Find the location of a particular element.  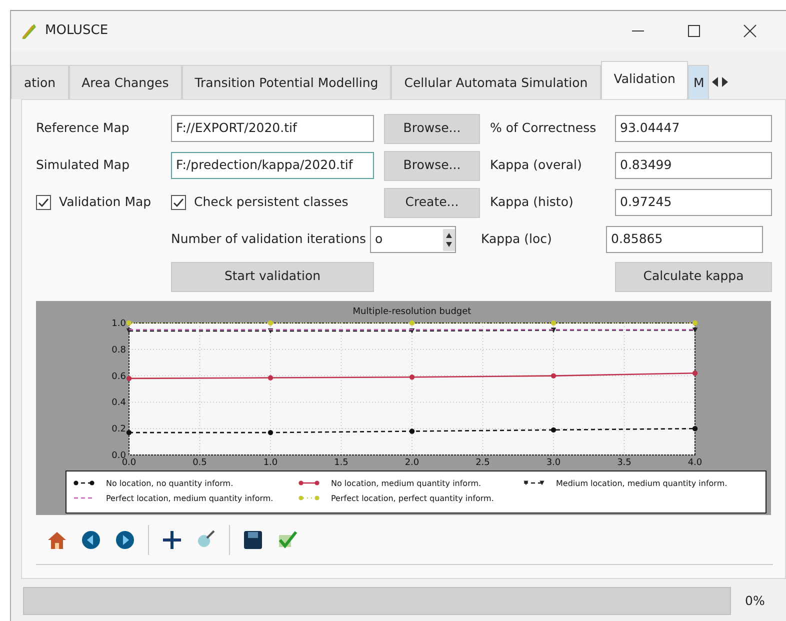

field-label: Kappa (histo) is located at coordinates (532, 202).